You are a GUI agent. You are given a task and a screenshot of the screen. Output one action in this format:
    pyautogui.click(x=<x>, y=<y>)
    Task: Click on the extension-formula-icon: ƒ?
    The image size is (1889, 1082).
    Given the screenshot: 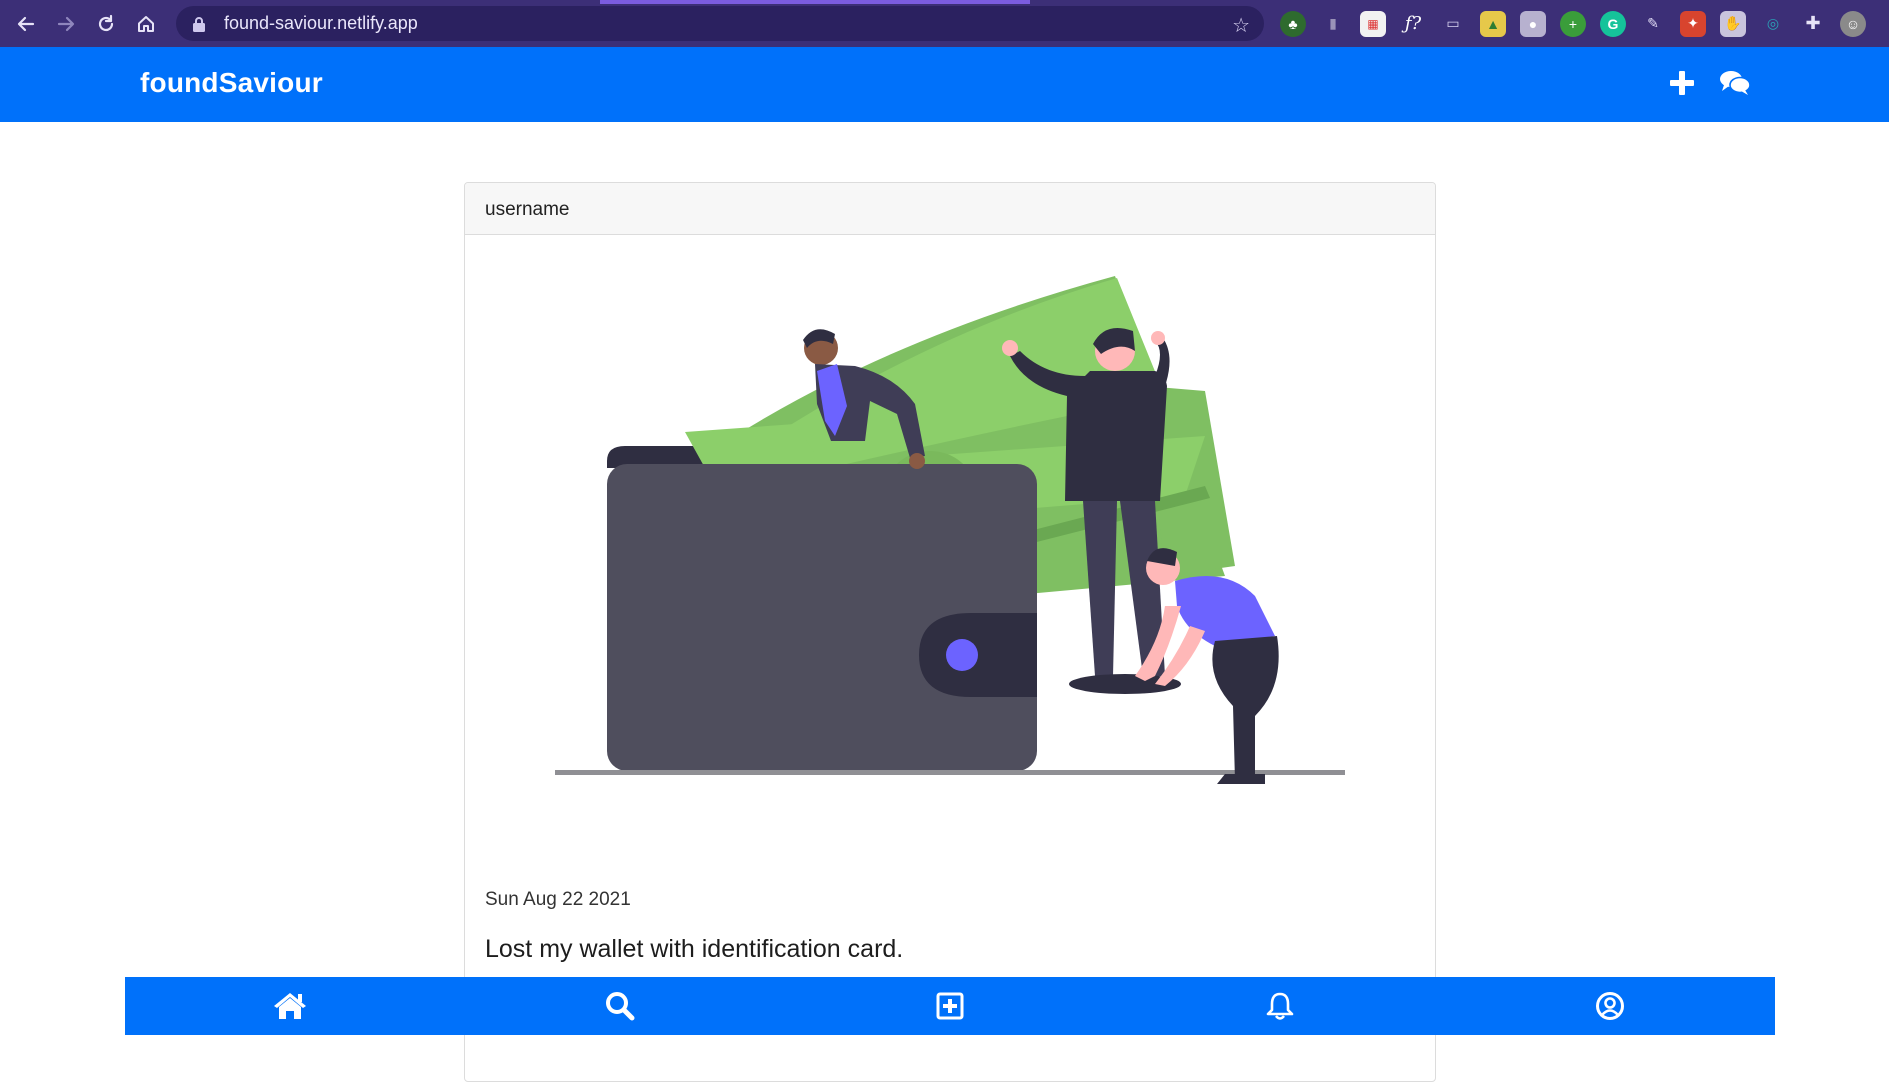 What is the action you would take?
    pyautogui.click(x=1413, y=24)
    